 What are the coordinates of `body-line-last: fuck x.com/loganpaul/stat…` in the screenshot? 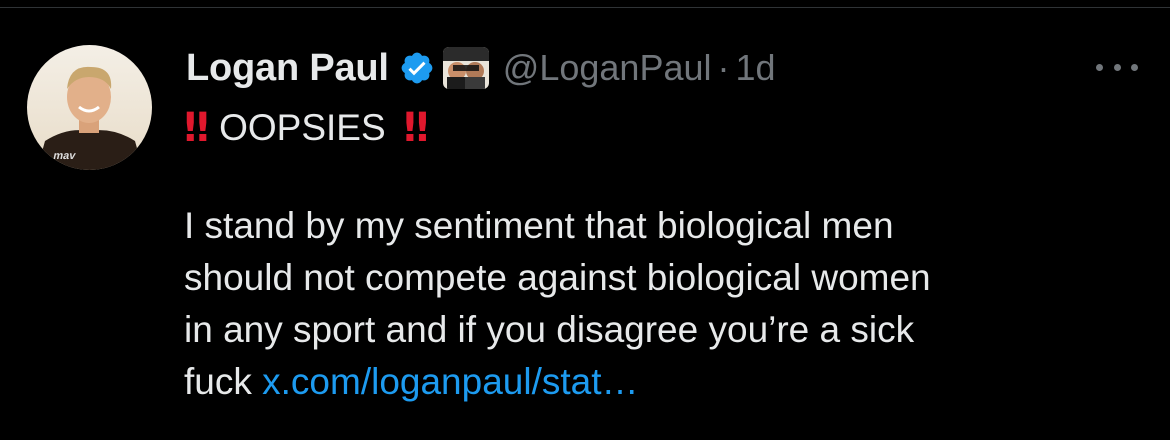 It's located at (664, 382).